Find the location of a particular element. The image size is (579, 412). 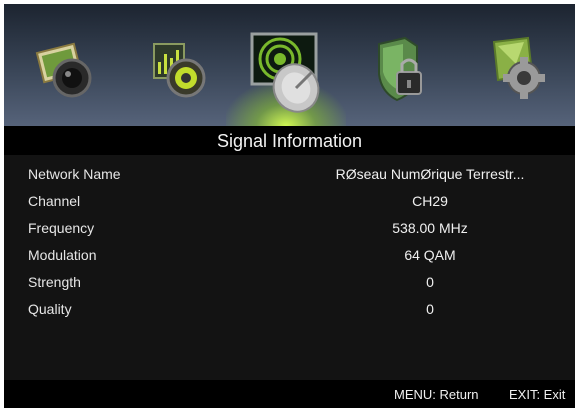

modulation-value: 64 QAM is located at coordinates (430, 255).